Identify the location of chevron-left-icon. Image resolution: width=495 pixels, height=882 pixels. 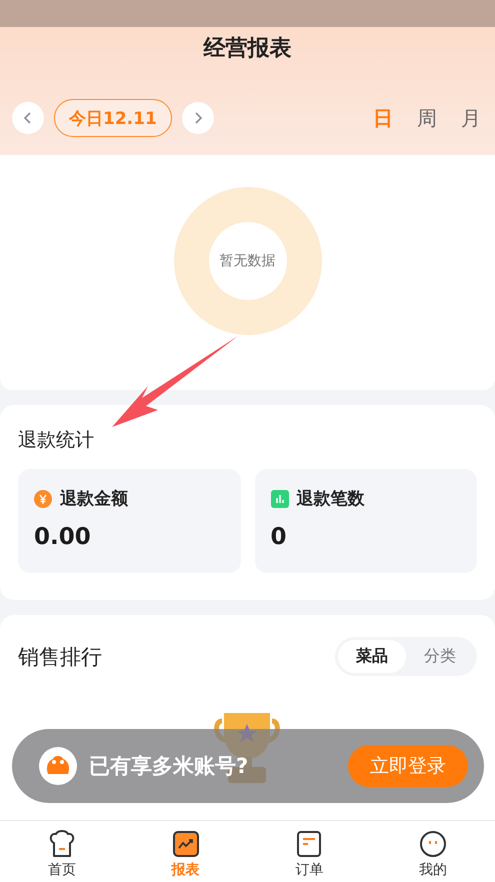
(28, 118).